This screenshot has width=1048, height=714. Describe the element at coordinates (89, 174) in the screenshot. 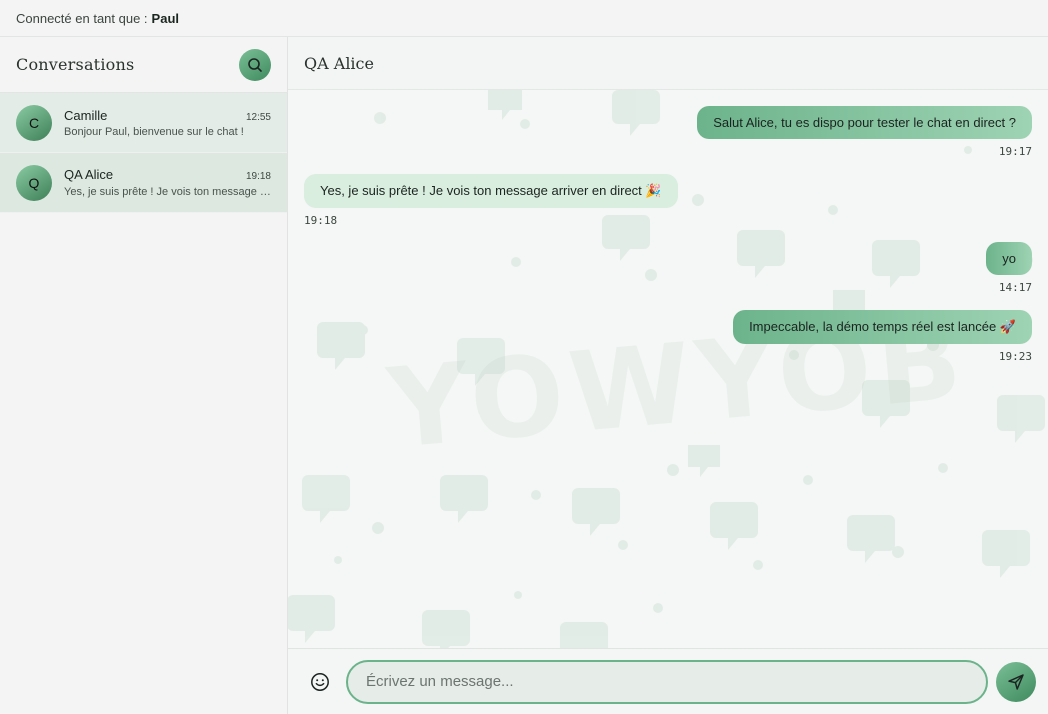

I see `conversation-name: QA Alice` at that location.